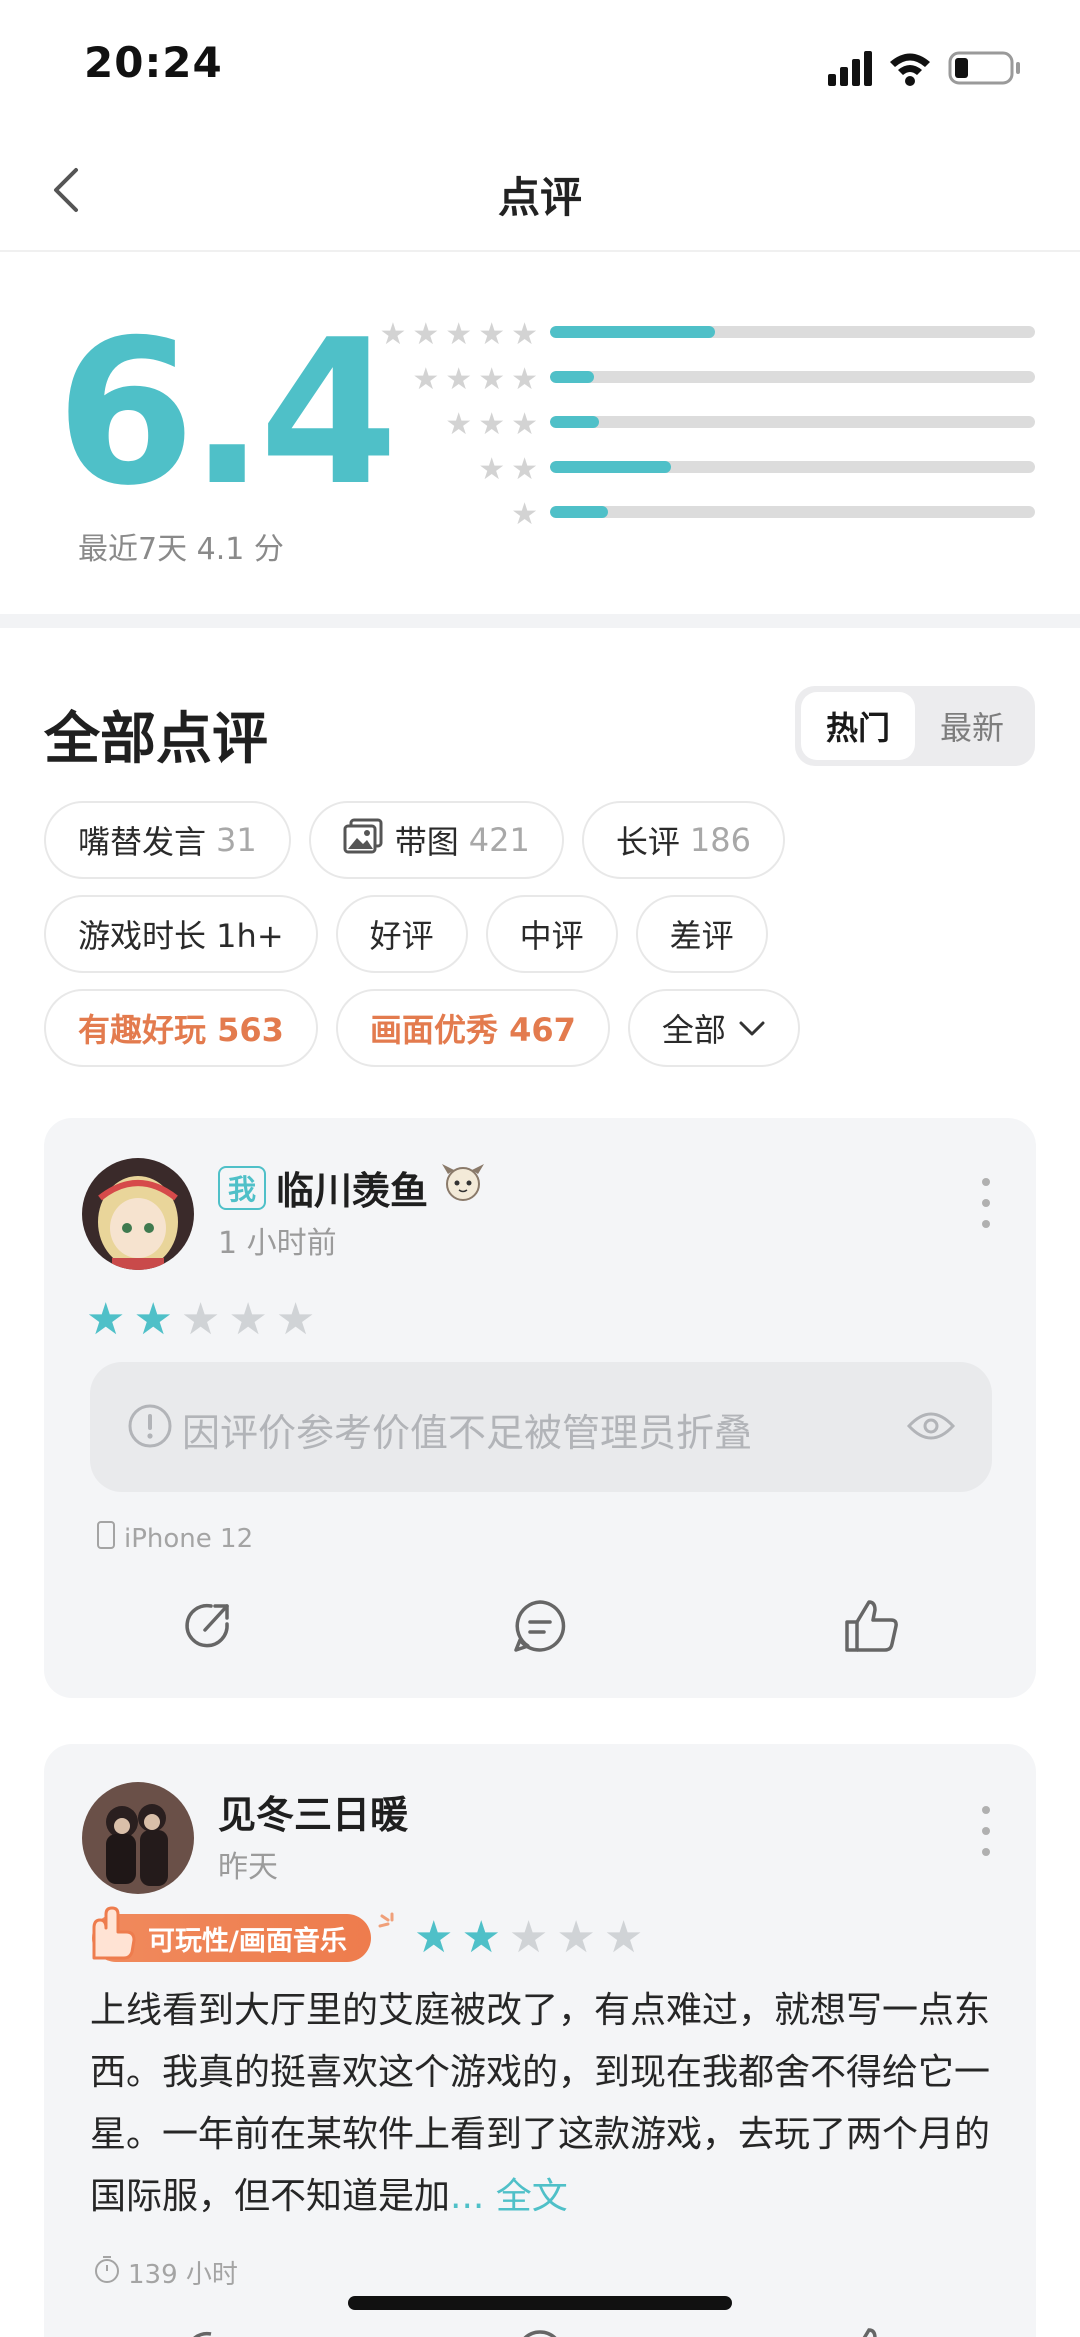 Image resolution: width=1080 pixels, height=2337 pixels. I want to click on section-title: 全部点评, so click(156, 739).